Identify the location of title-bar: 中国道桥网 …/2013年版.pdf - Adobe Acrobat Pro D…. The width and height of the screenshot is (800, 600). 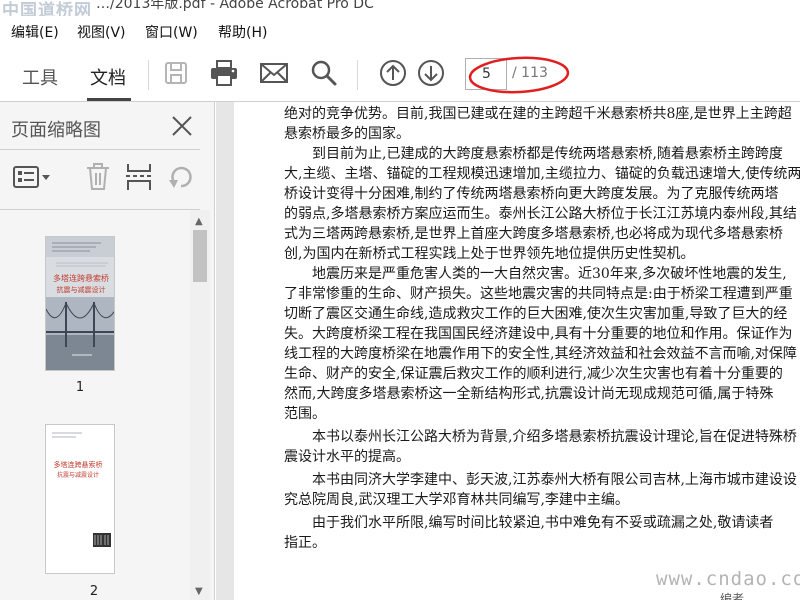
(400, 8).